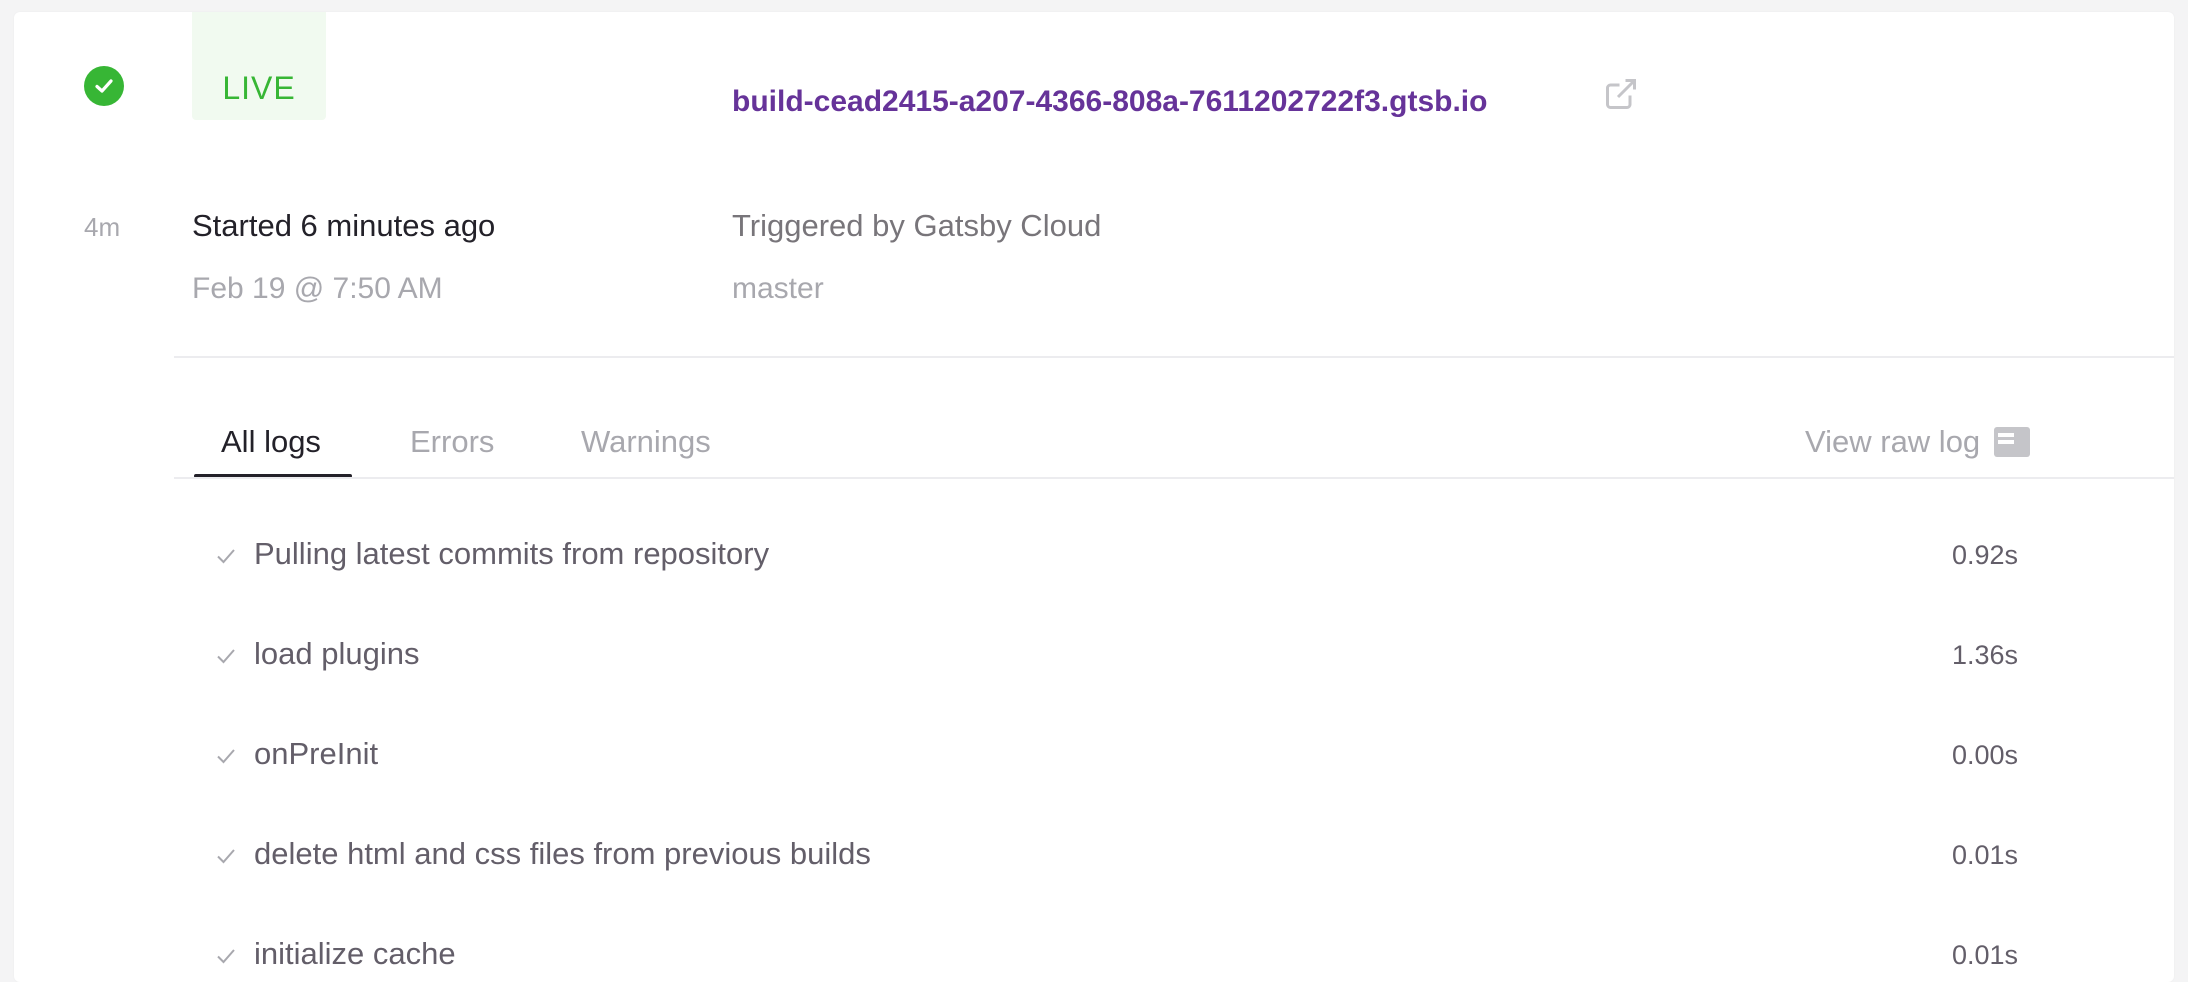 This screenshot has width=2188, height=982. I want to click on view-raw-log-label: View raw log, so click(1893, 441).